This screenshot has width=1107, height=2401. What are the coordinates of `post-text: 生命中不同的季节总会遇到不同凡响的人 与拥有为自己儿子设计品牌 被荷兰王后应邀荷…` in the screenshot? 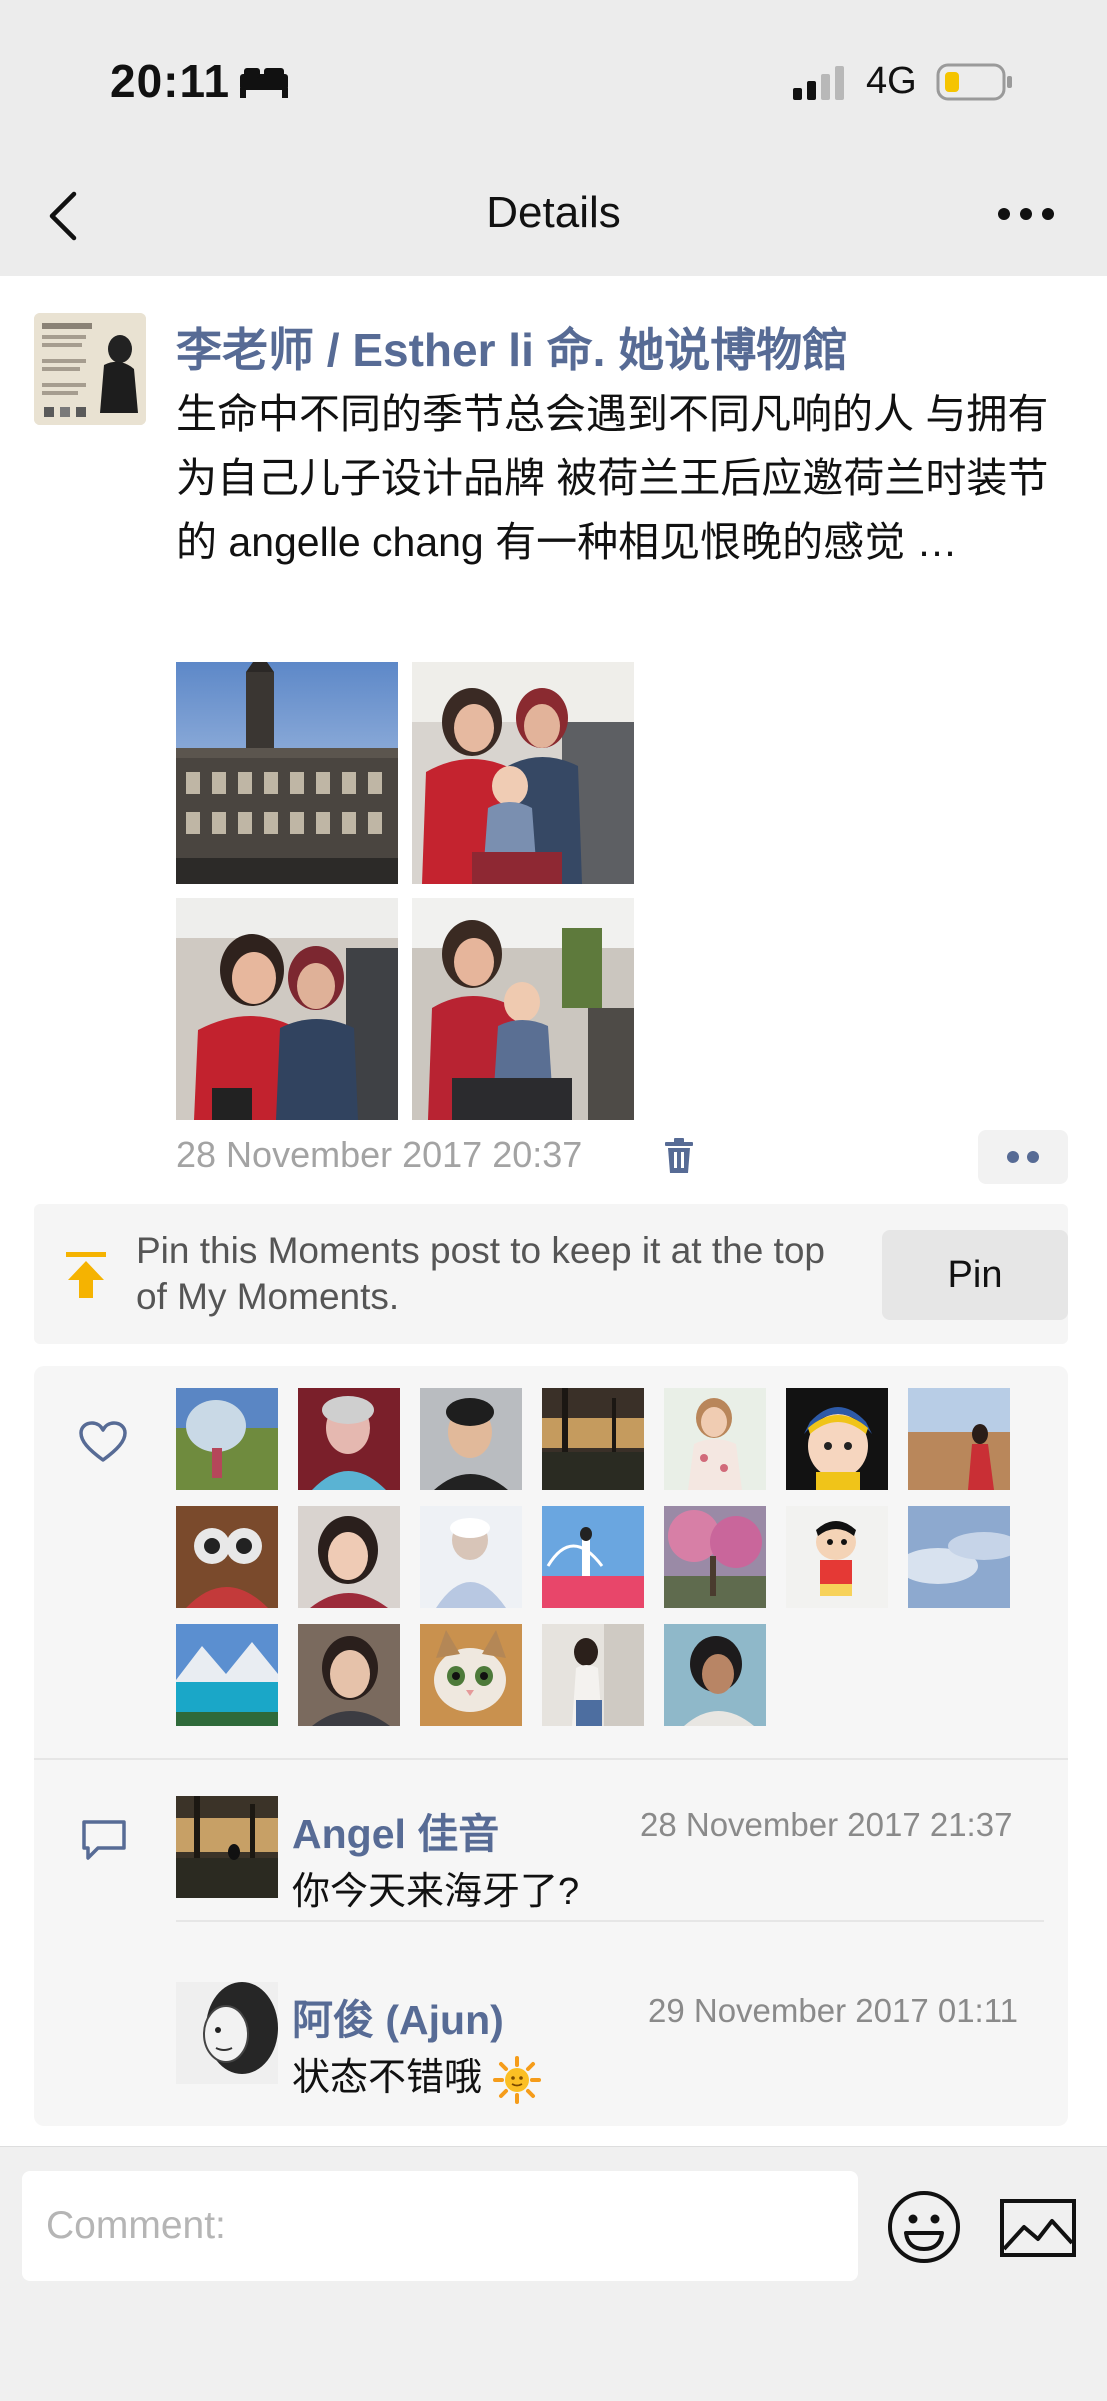 It's located at (612, 478).